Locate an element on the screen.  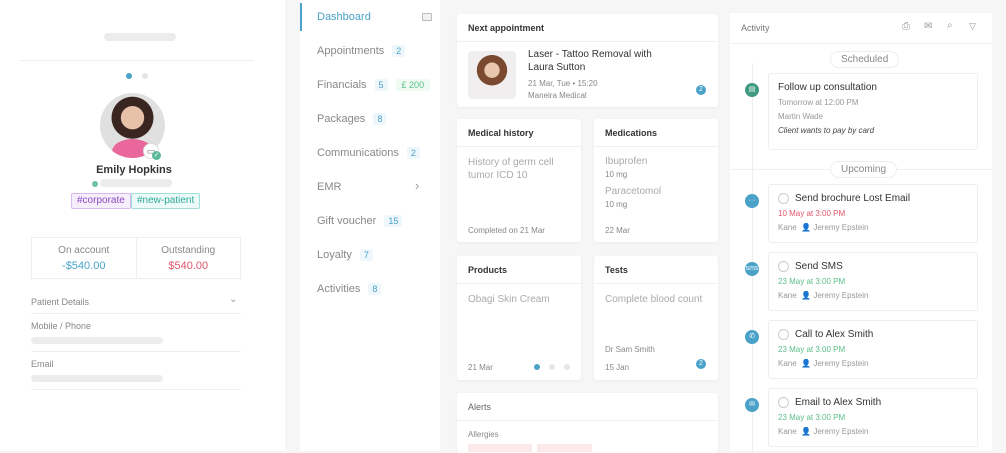
search-icon: ⌕ is located at coordinates (950, 25).